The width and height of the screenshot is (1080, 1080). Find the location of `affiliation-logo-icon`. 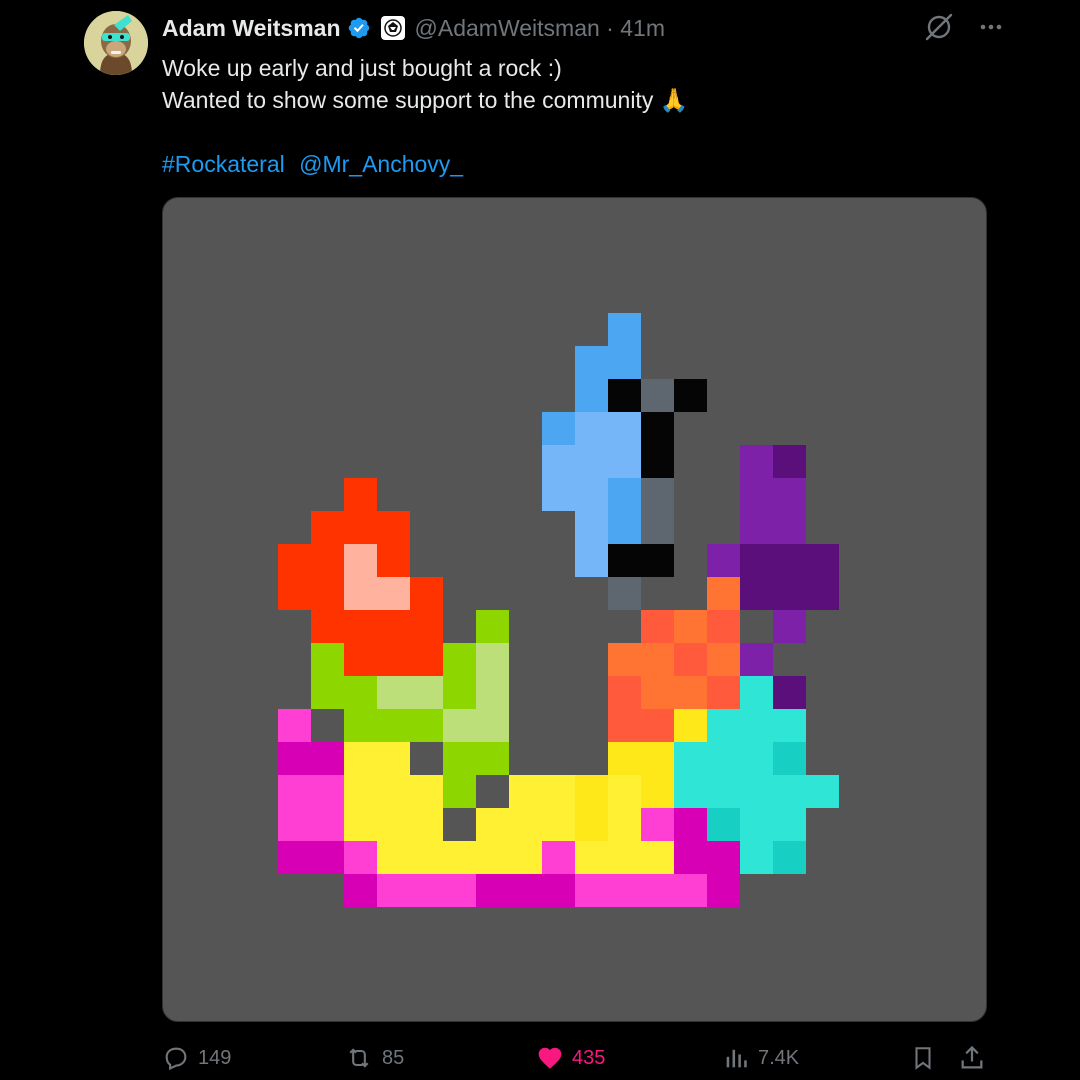

affiliation-logo-icon is located at coordinates (392, 28).